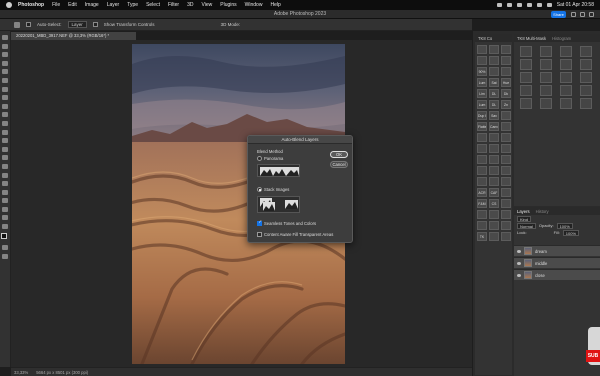  What do you see at coordinates (557, 262) in the screenshot?
I see `layer-row: middle` at bounding box center [557, 262].